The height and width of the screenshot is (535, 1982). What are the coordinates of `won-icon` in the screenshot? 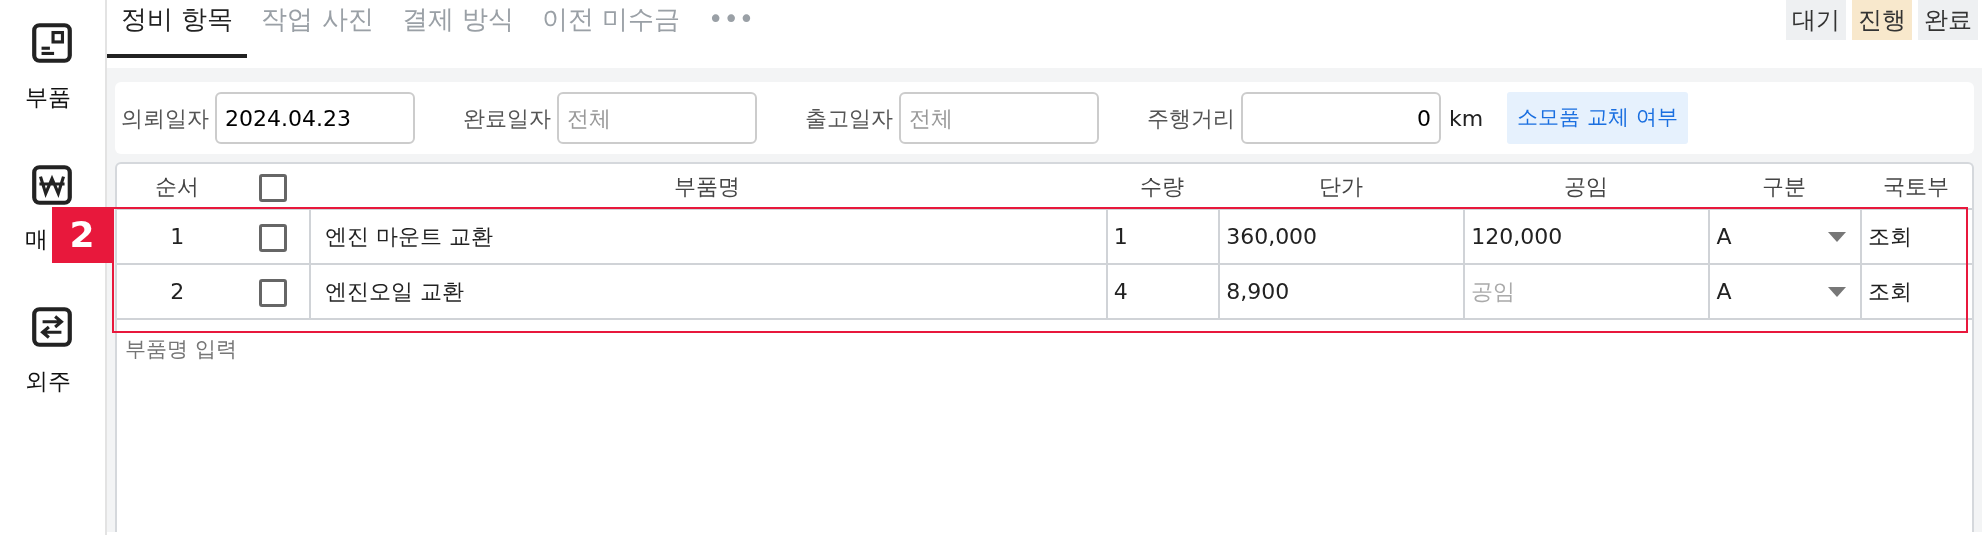 It's located at (52, 185).